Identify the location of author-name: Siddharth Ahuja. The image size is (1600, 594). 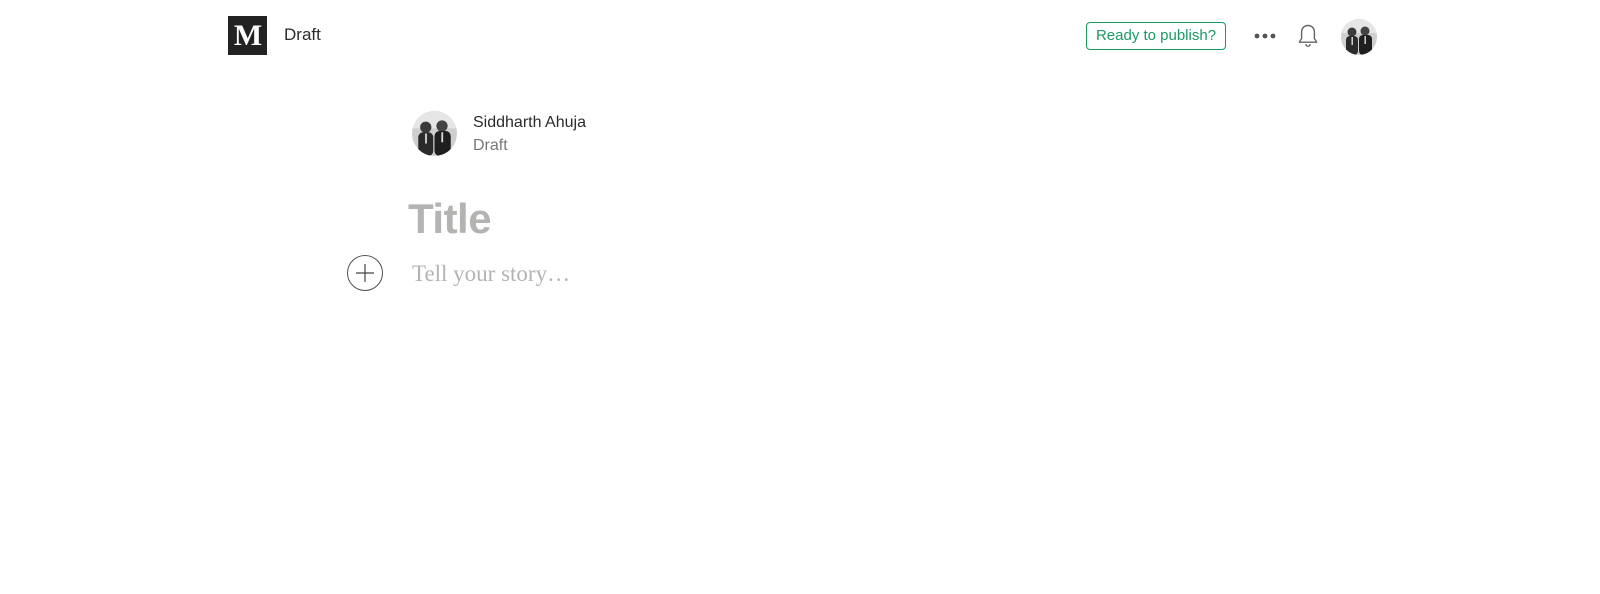
(529, 123).